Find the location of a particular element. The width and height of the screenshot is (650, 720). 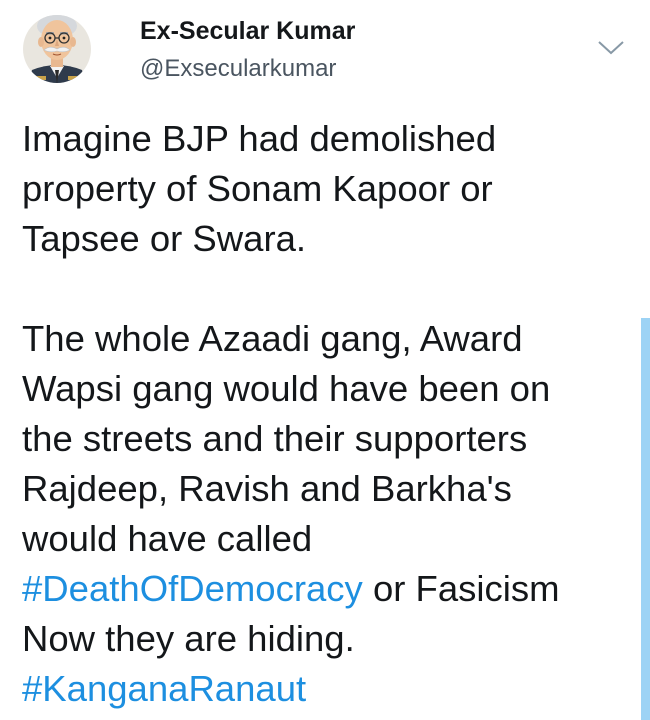

tweet-line: Imagine BJP had demolished is located at coordinates (259, 138).